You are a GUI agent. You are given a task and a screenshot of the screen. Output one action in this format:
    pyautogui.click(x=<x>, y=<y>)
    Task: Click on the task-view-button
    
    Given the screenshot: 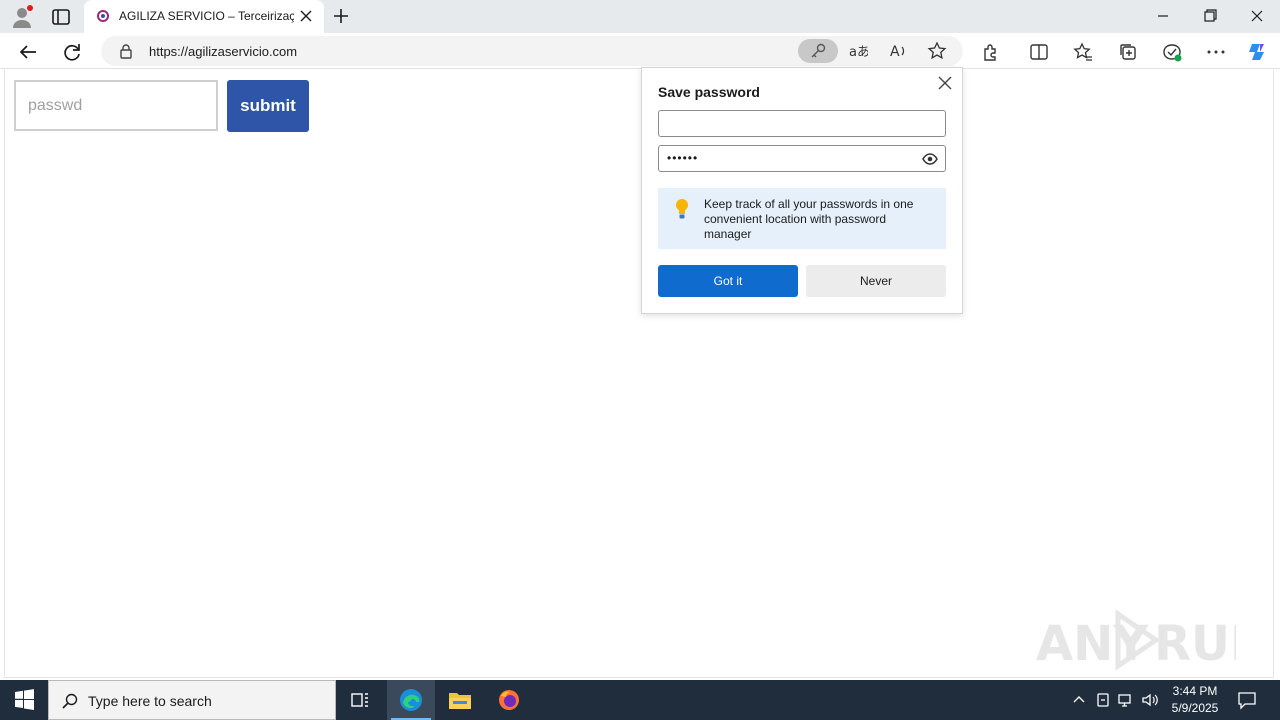 What is the action you would take?
    pyautogui.click(x=360, y=700)
    